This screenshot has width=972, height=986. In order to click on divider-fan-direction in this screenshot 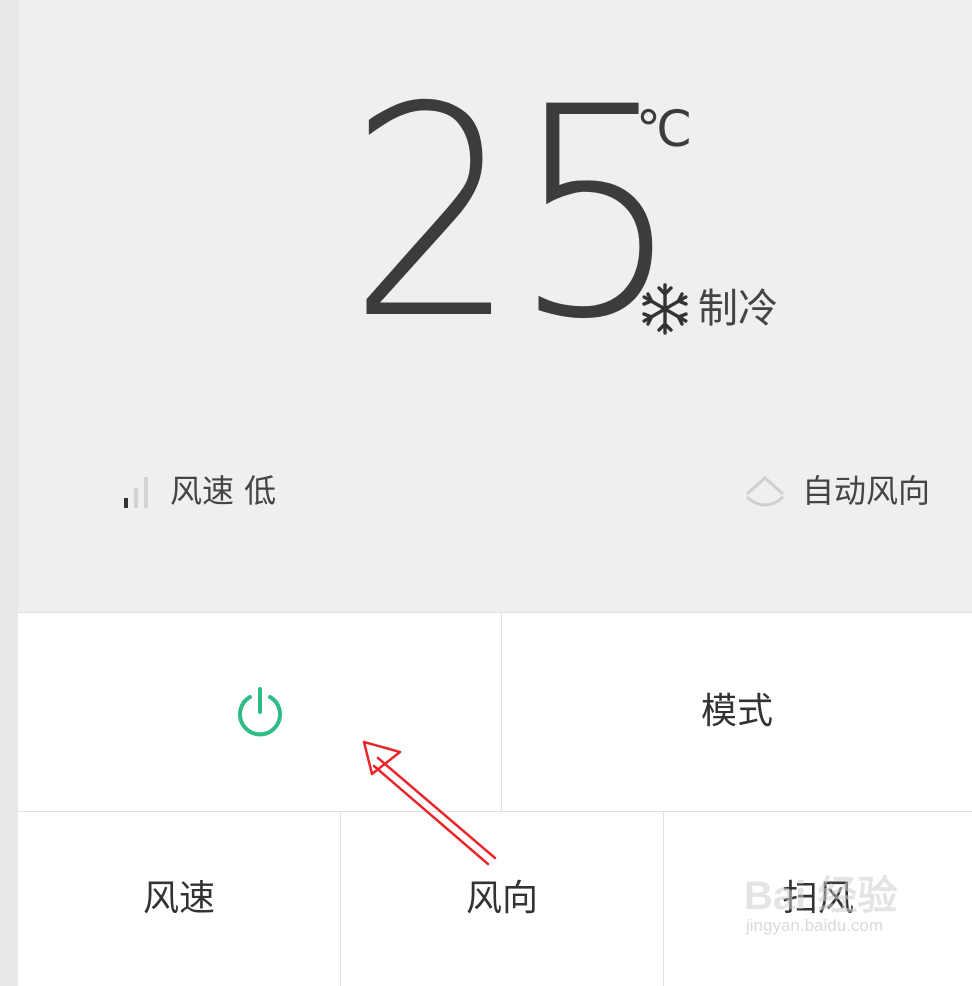, I will do `click(340, 899)`.